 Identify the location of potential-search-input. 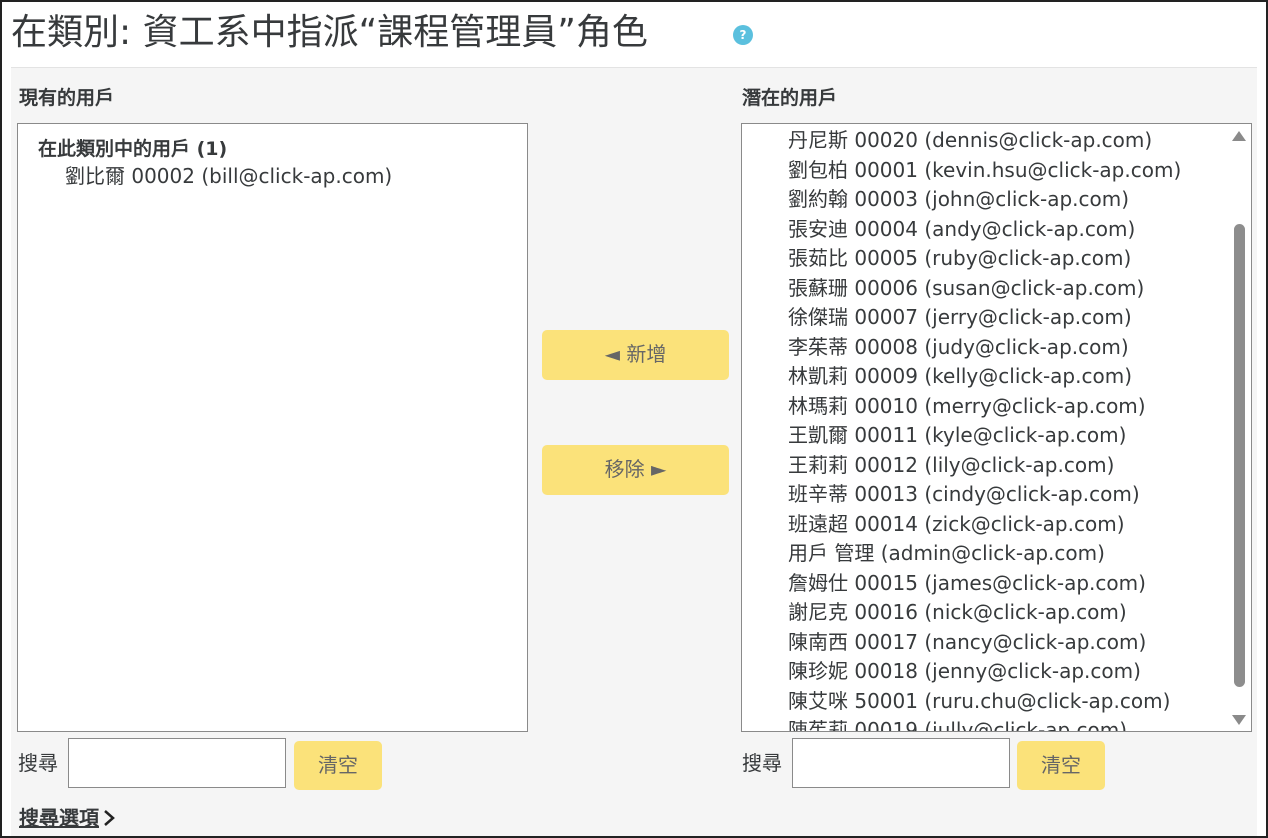
(901, 763).